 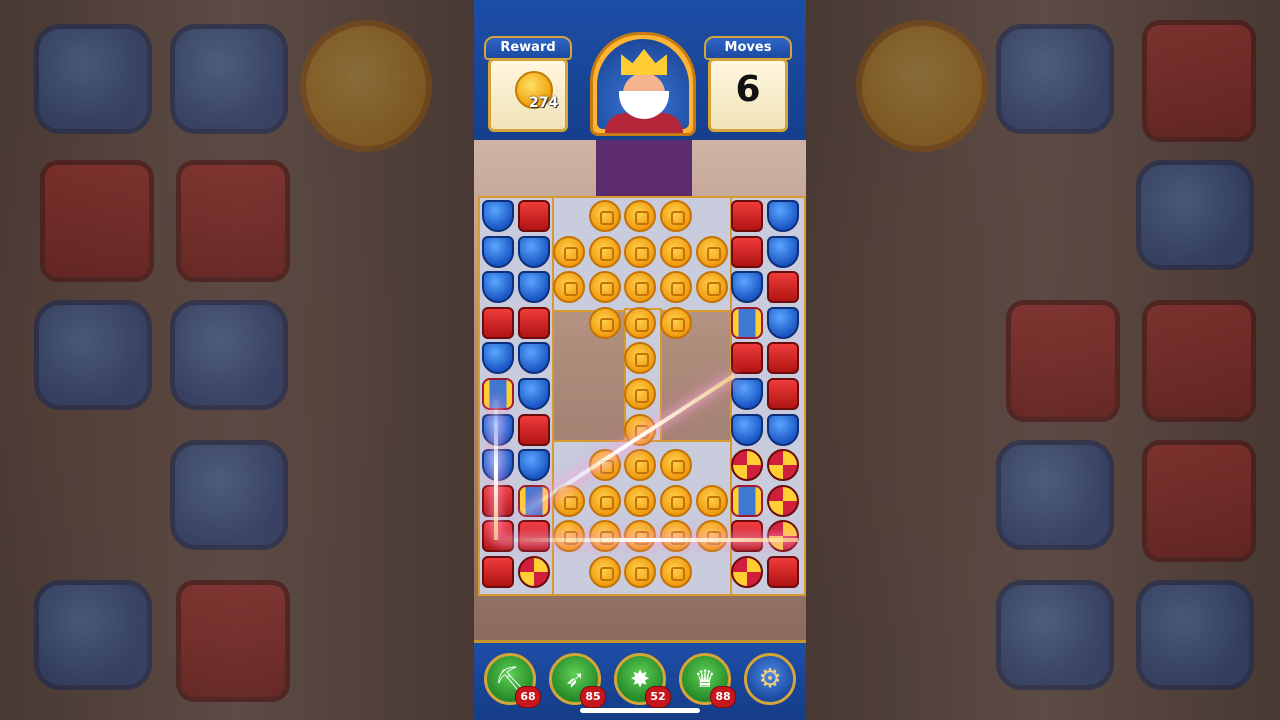 I want to click on hammer-booster-button: ⛏ 68, so click(x=512, y=680).